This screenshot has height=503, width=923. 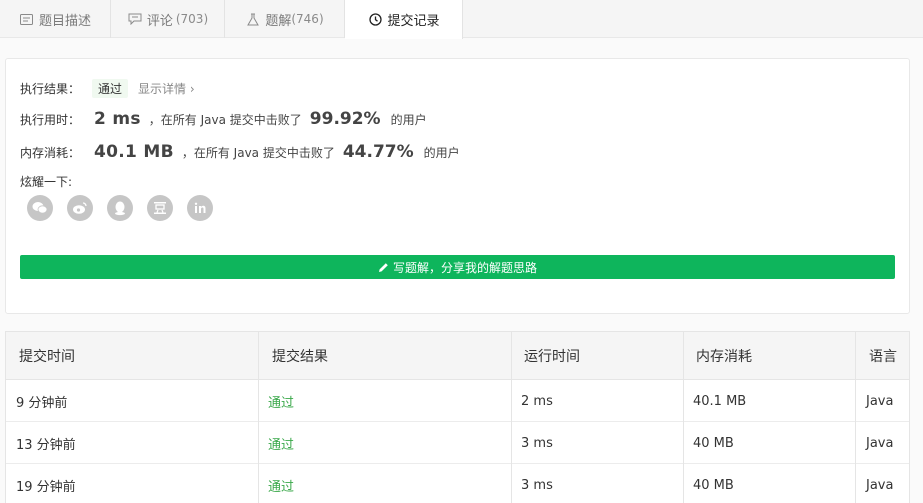 What do you see at coordinates (192, 19) in the screenshot?
I see `comment-count: (703)` at bounding box center [192, 19].